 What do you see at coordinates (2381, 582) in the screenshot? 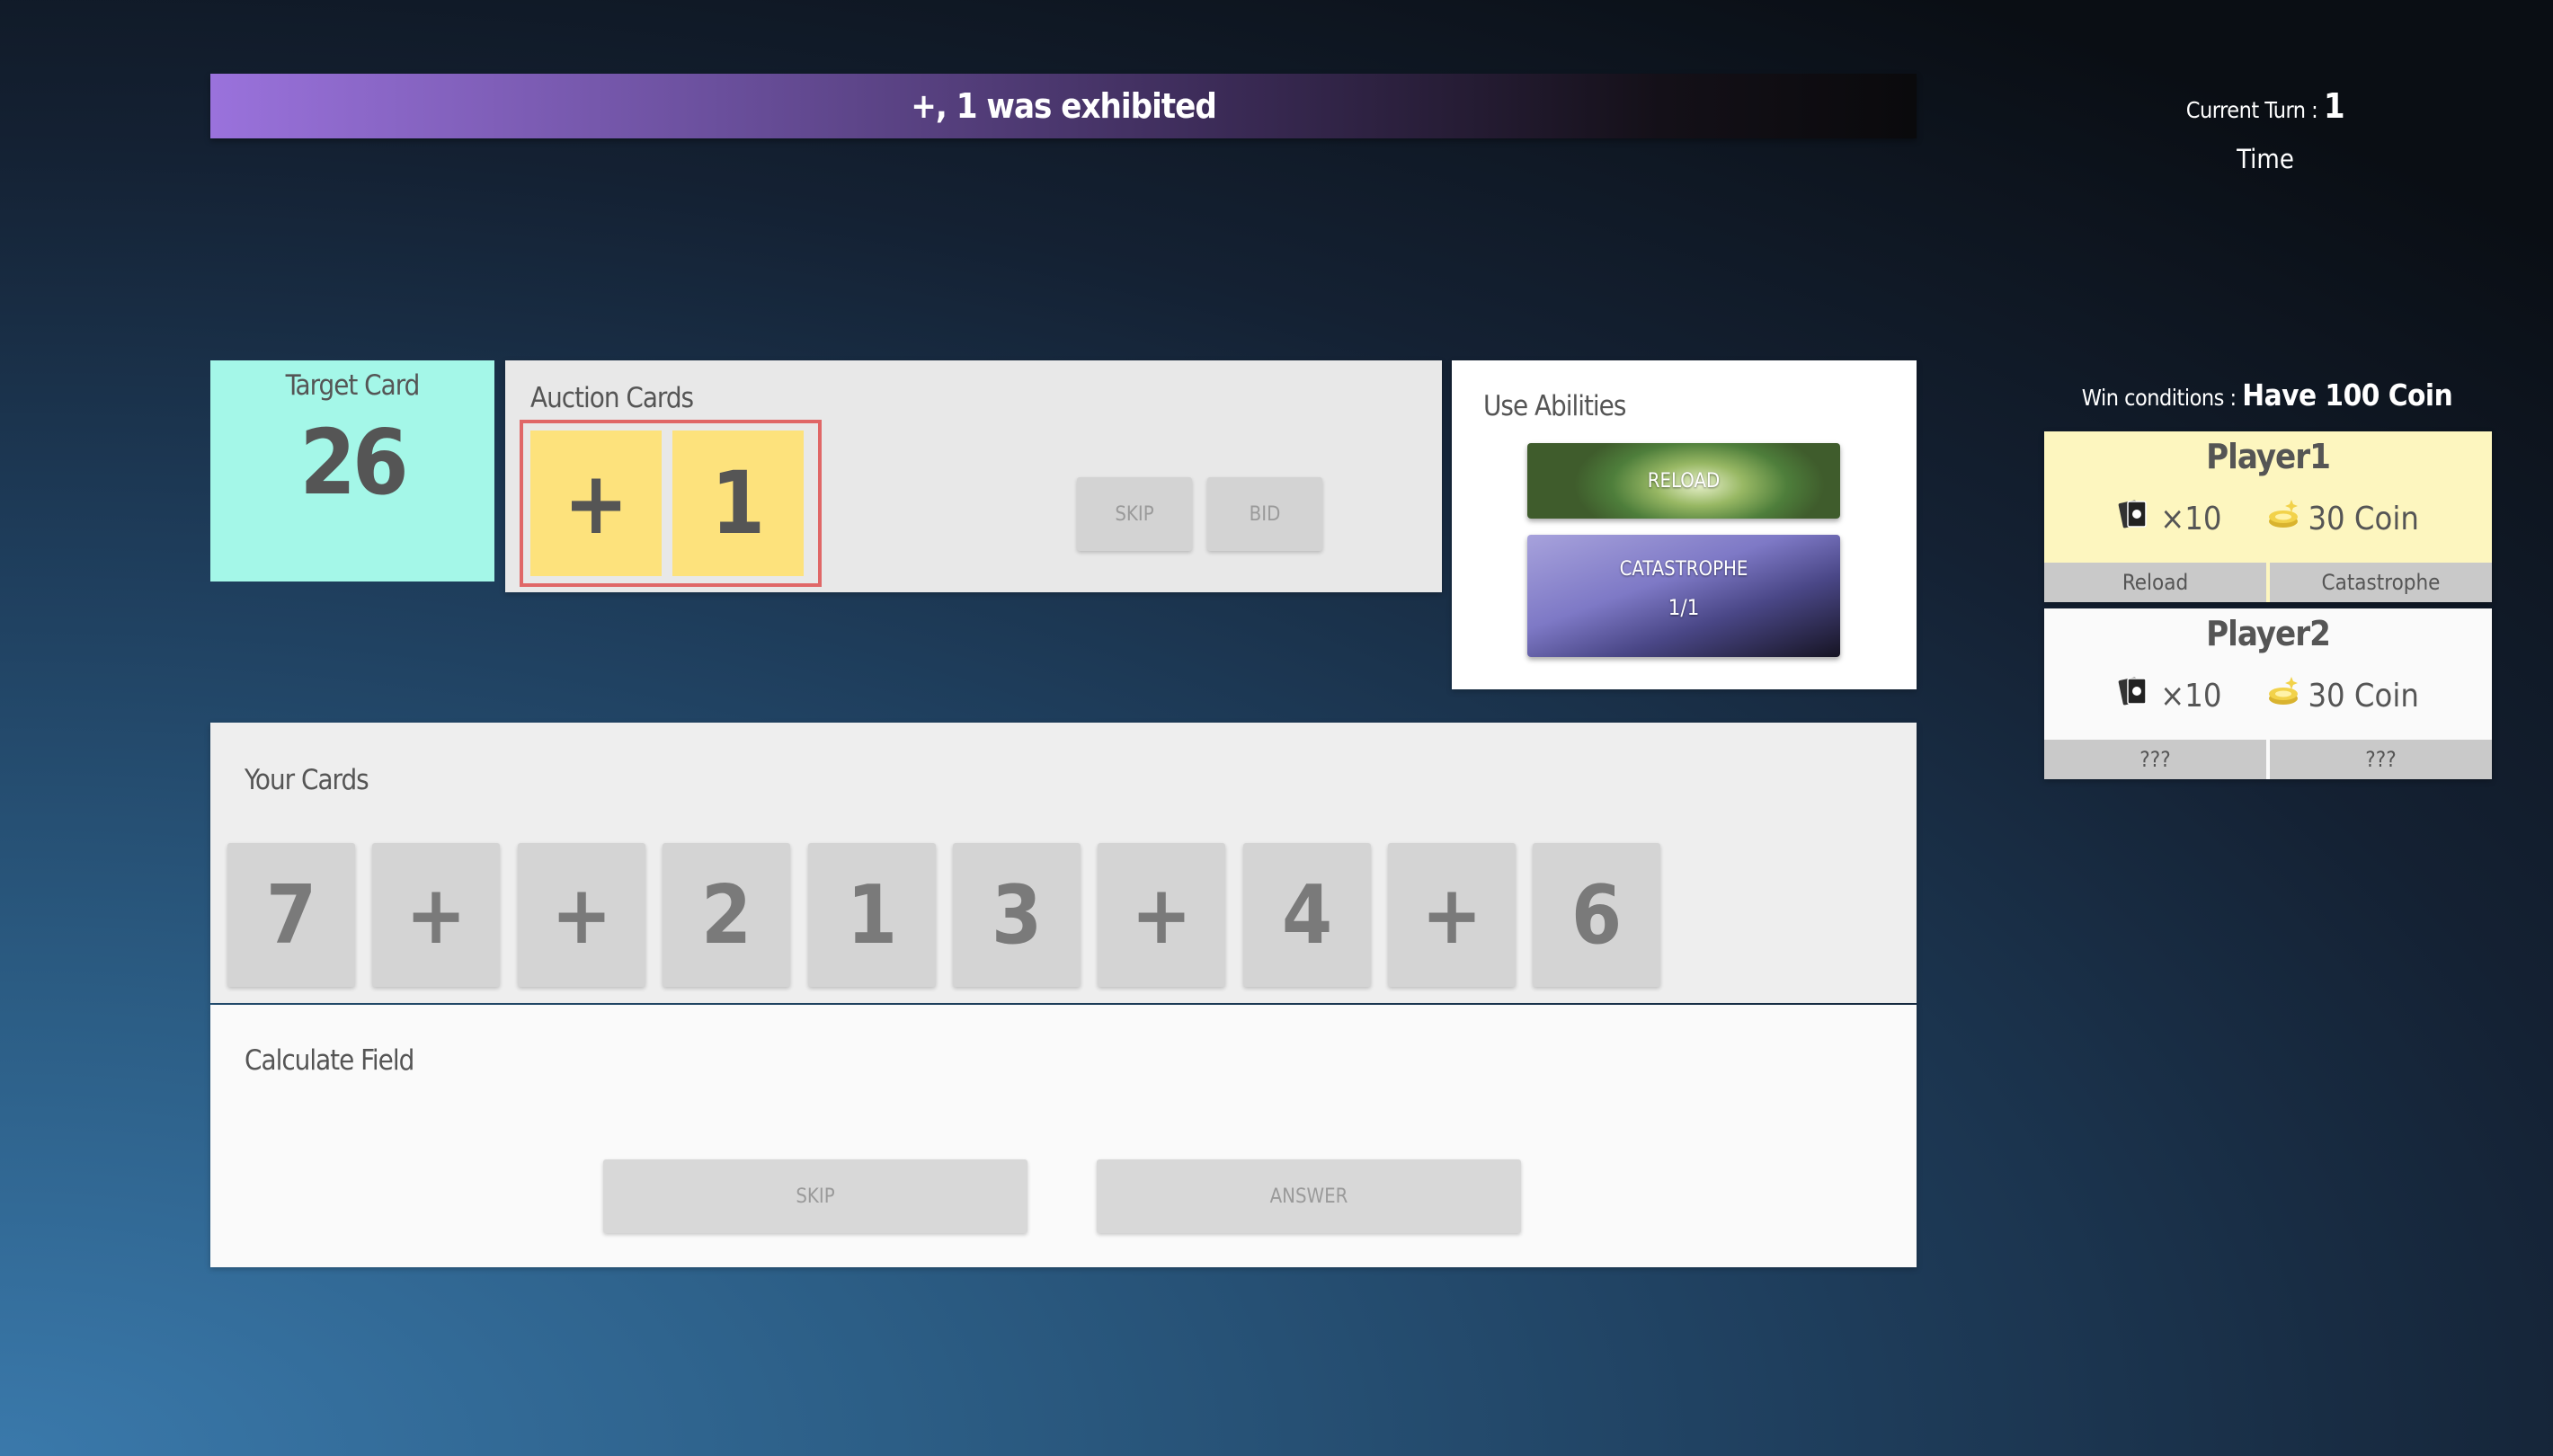
I see `player-ability-catastrophe: Catastrophe` at bounding box center [2381, 582].